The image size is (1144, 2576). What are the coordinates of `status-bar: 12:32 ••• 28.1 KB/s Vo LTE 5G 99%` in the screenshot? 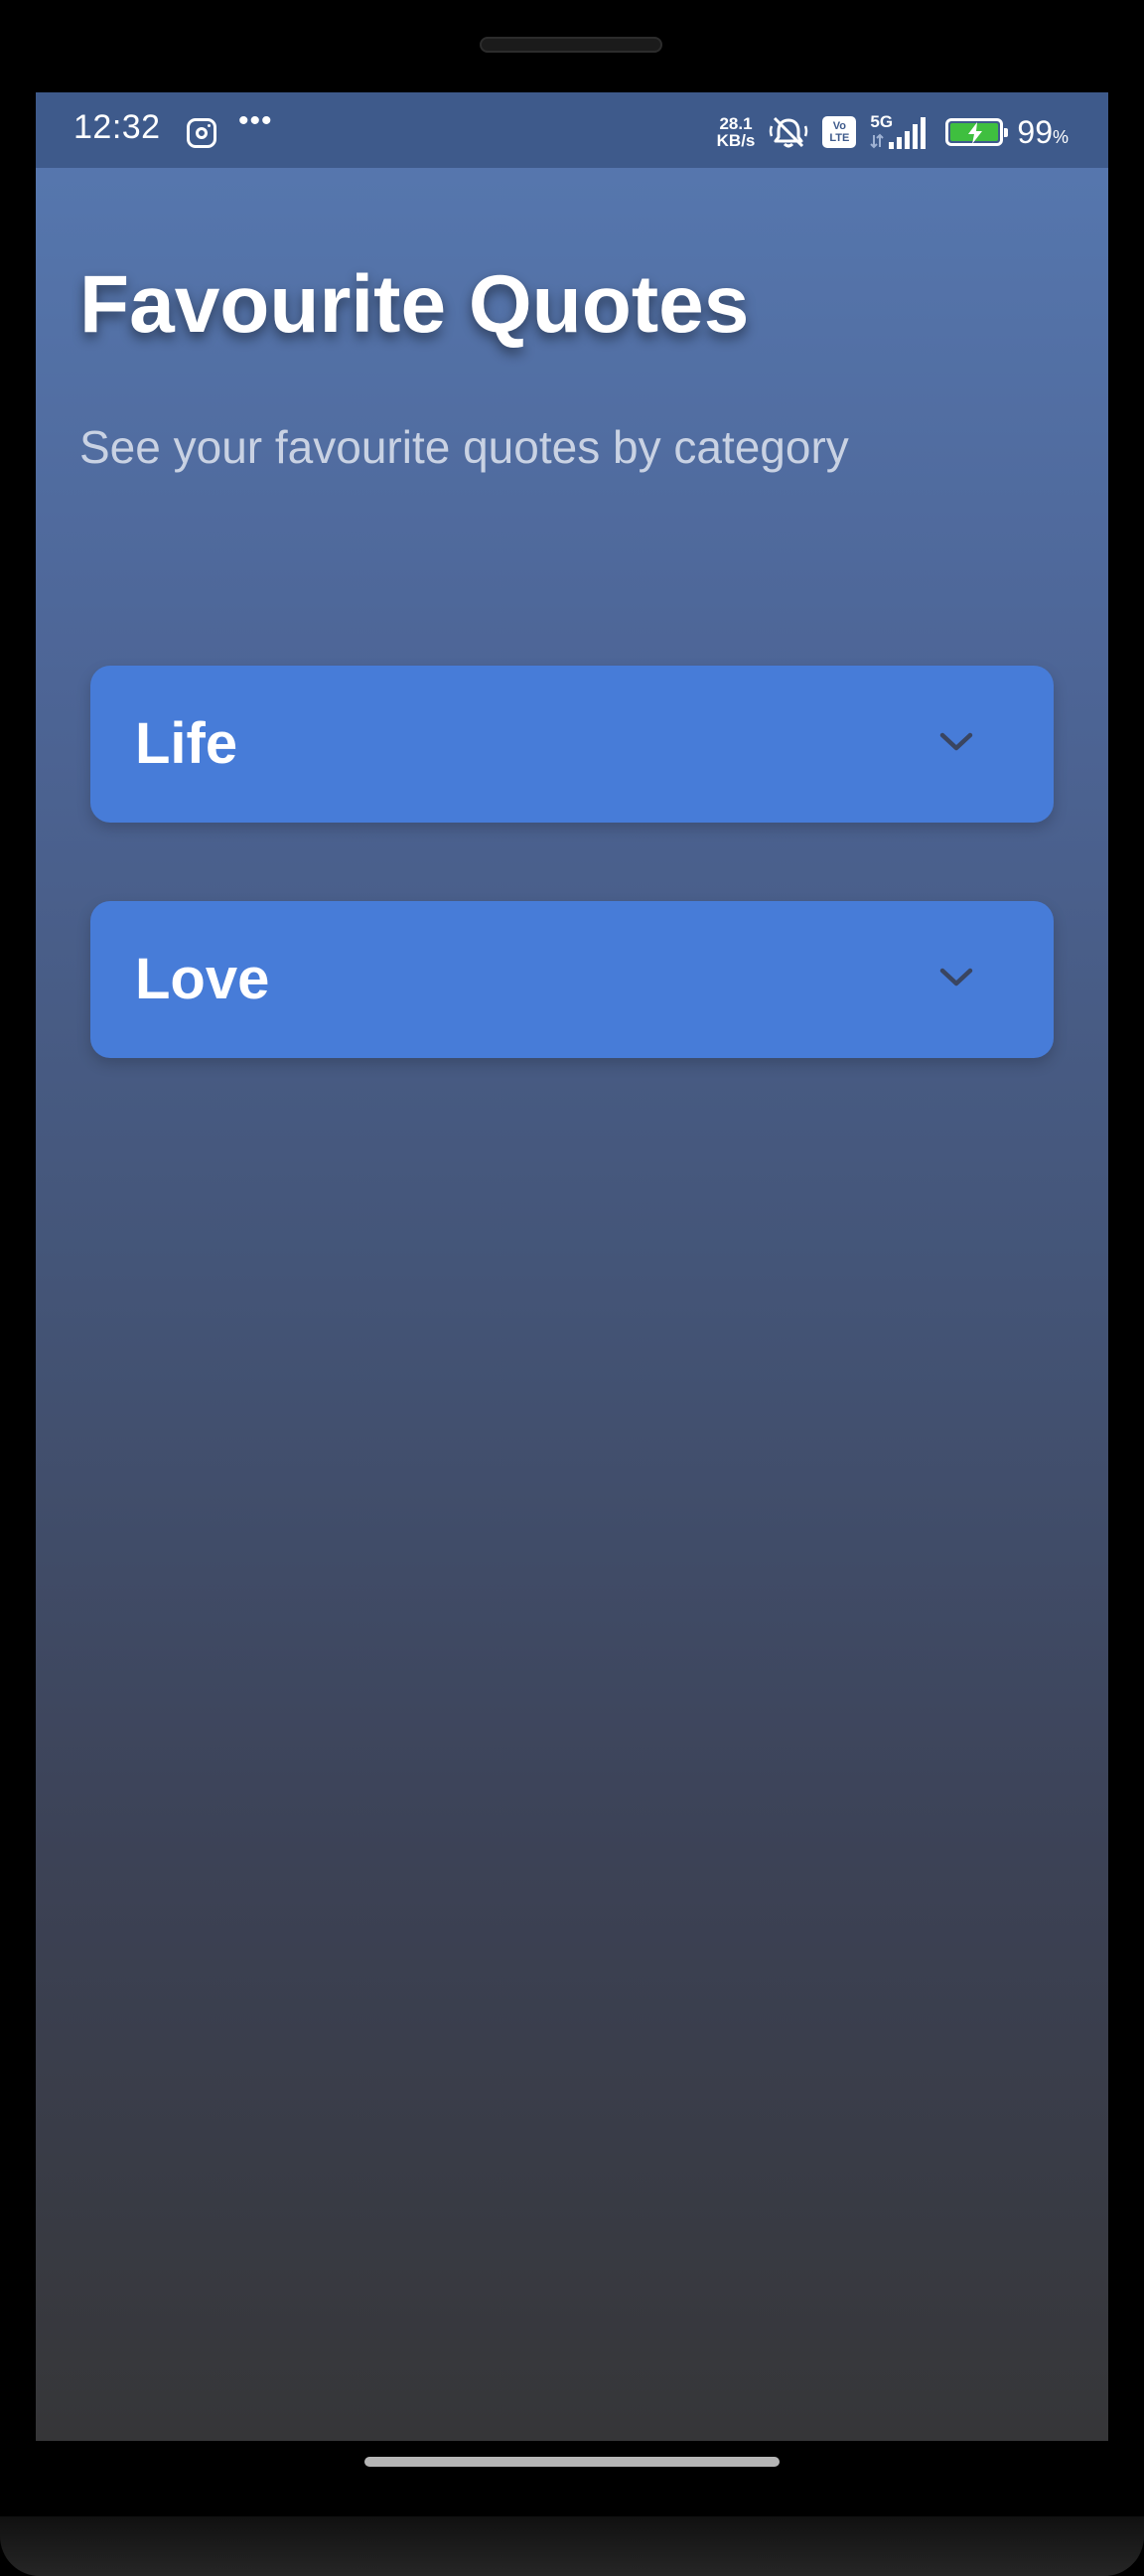 It's located at (572, 130).